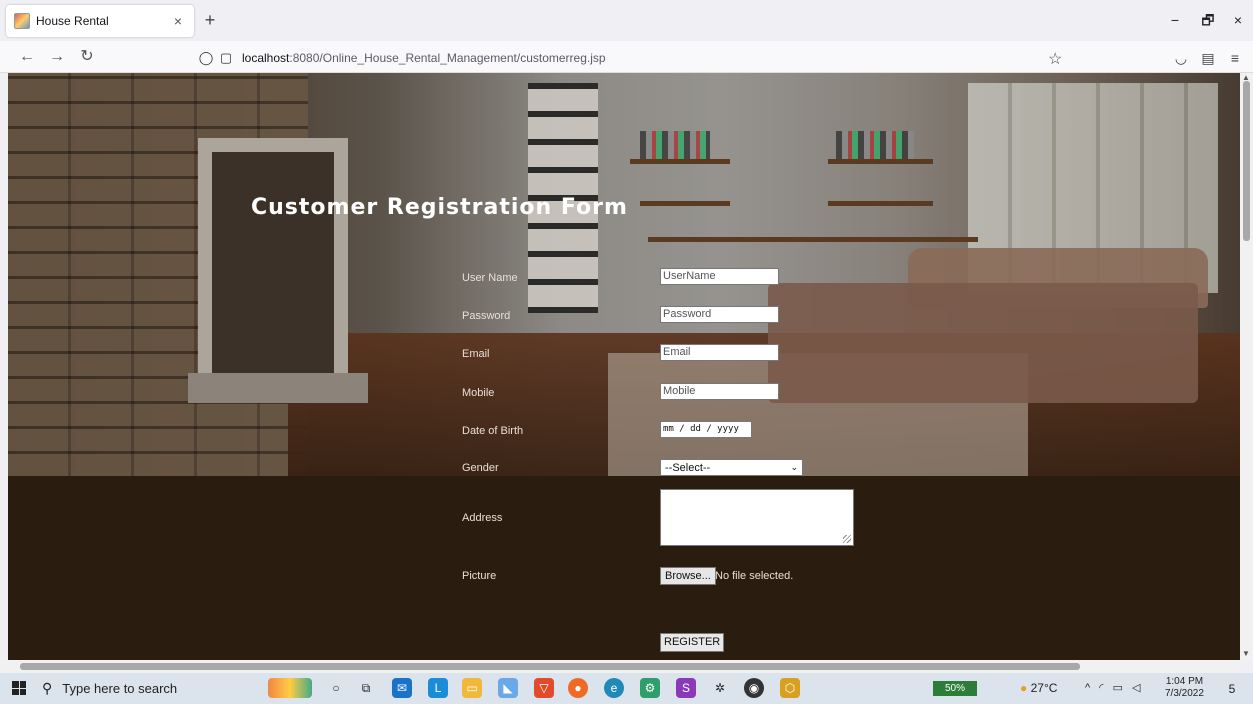 This screenshot has height=704, width=1253. I want to click on password-label: Password, so click(486, 316).